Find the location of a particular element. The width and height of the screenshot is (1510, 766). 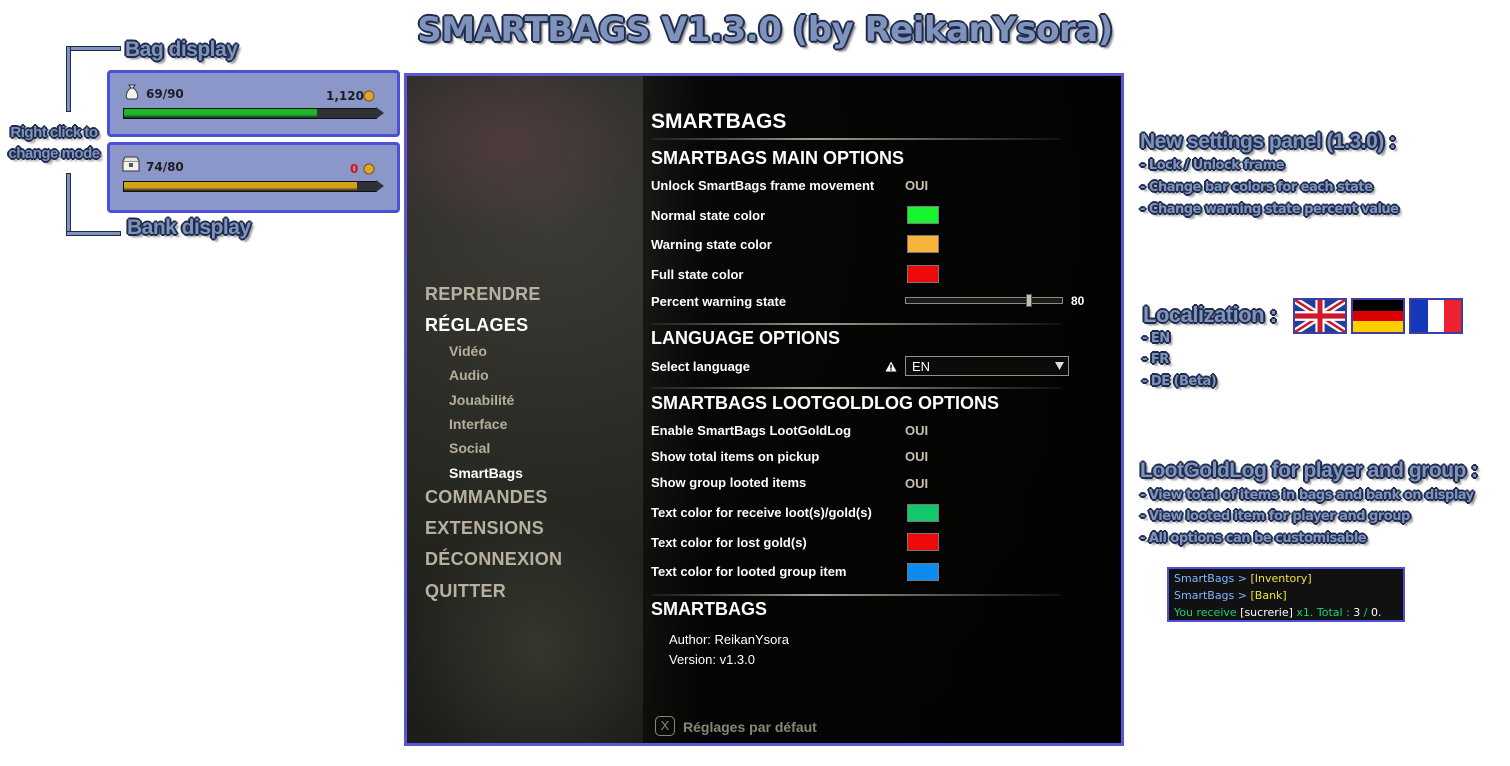

percent-slider-track is located at coordinates (984, 300).